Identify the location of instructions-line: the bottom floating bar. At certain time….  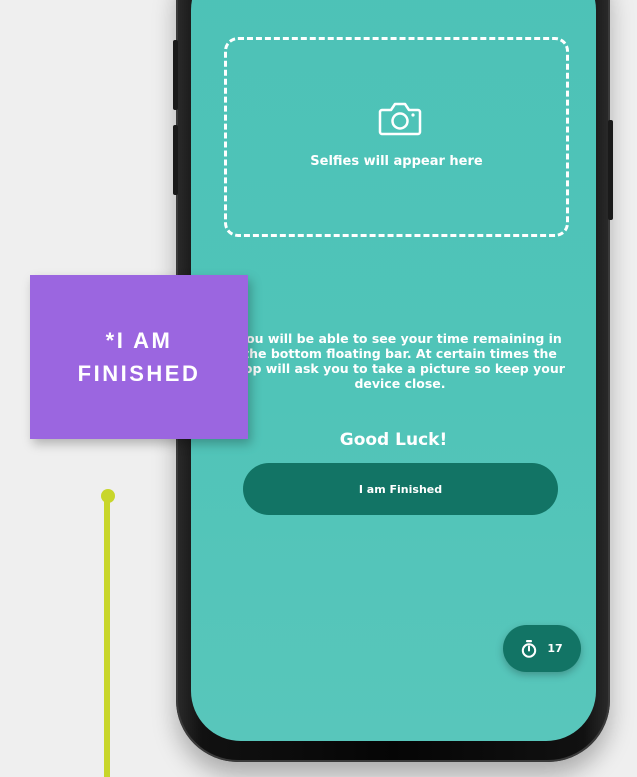
(400, 353).